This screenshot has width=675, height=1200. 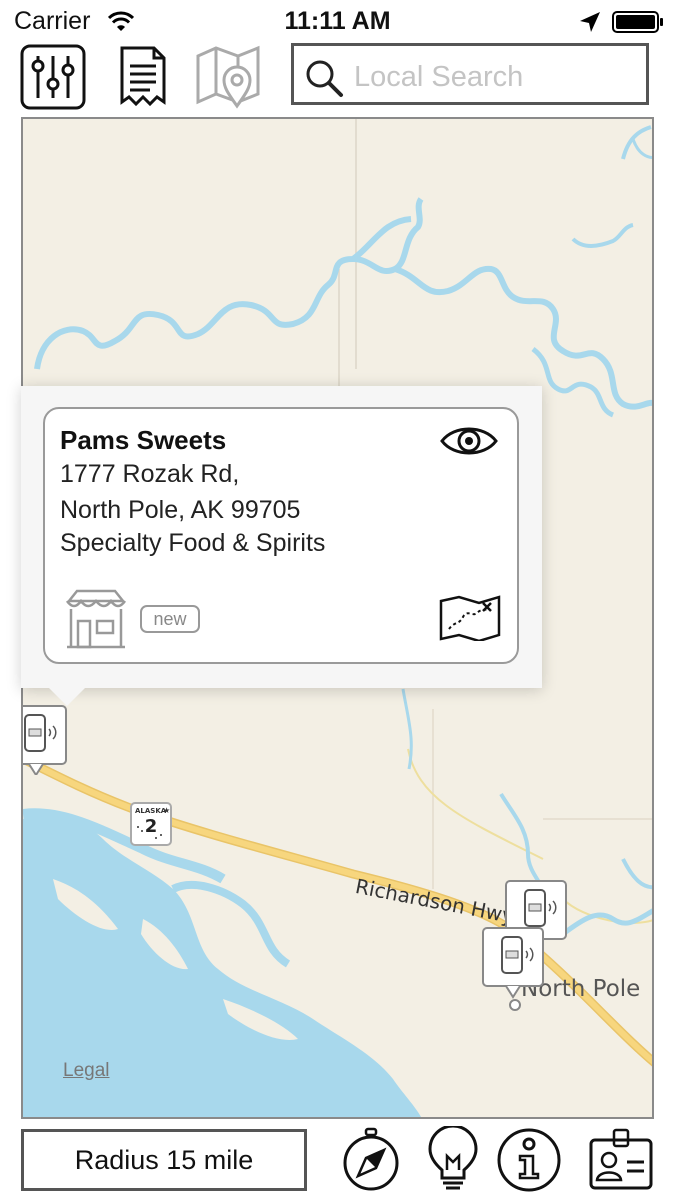 I want to click on id-card-icon, so click(x=621, y=1159).